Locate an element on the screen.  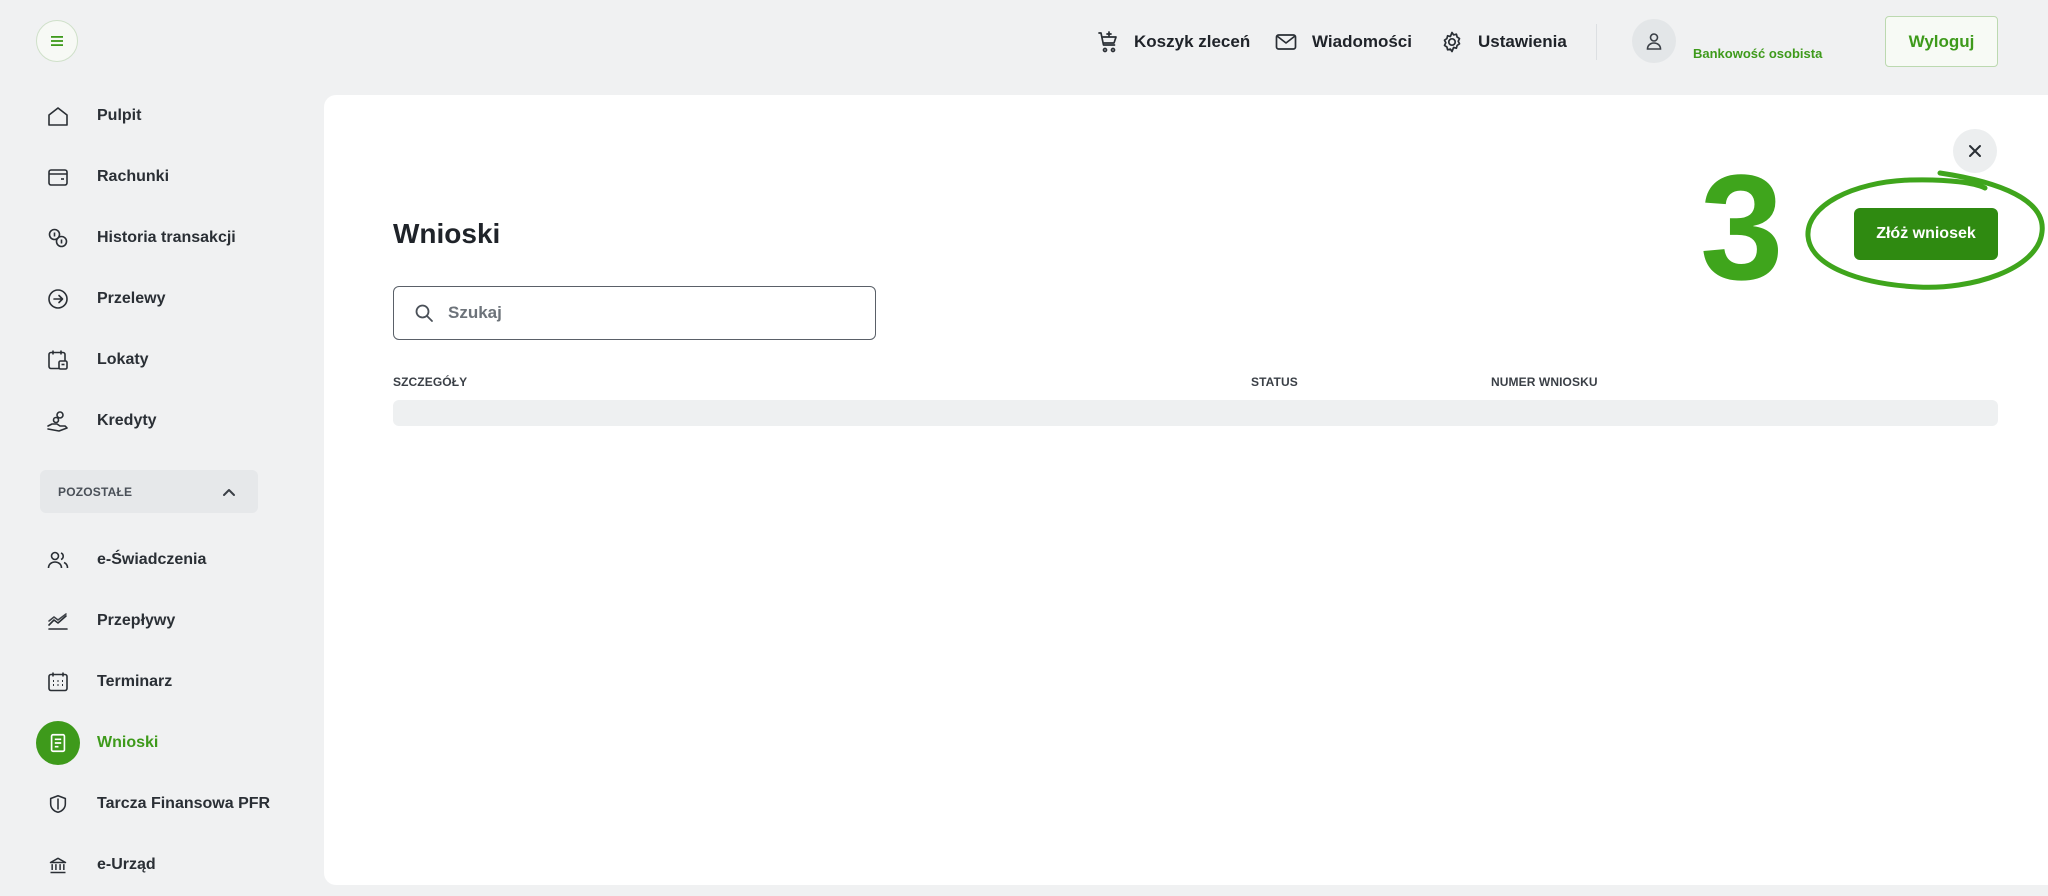
envelope-icon is located at coordinates (1286, 42).